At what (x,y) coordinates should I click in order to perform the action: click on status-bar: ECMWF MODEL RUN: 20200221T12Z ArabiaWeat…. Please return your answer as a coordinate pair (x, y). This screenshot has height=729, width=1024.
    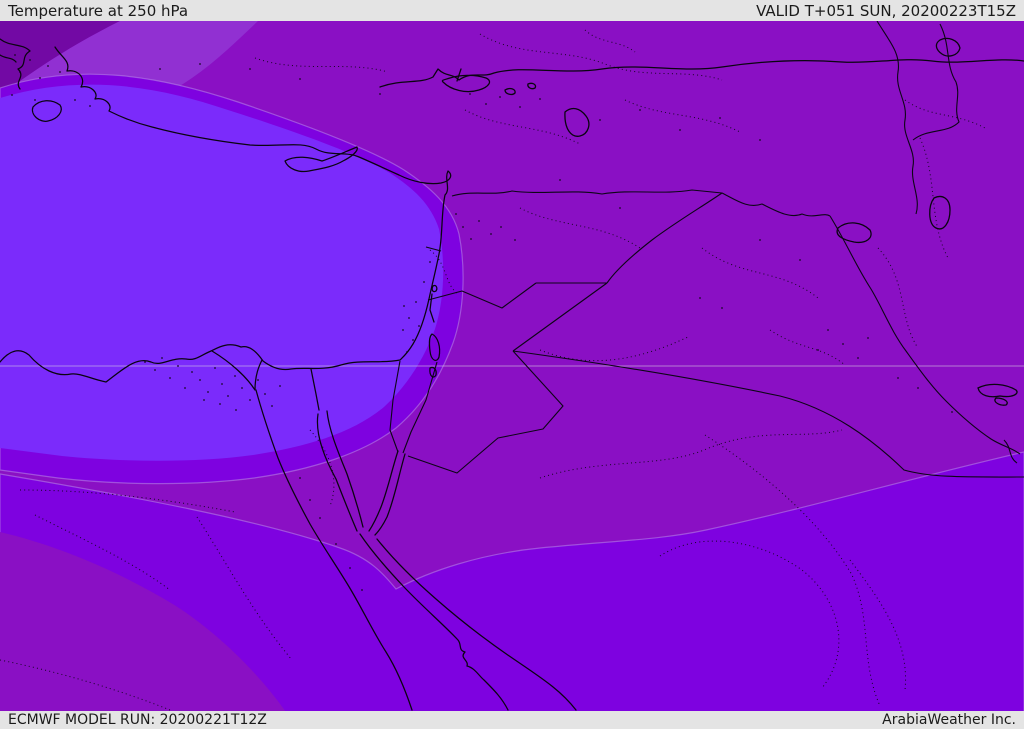
    Looking at the image, I should click on (512, 720).